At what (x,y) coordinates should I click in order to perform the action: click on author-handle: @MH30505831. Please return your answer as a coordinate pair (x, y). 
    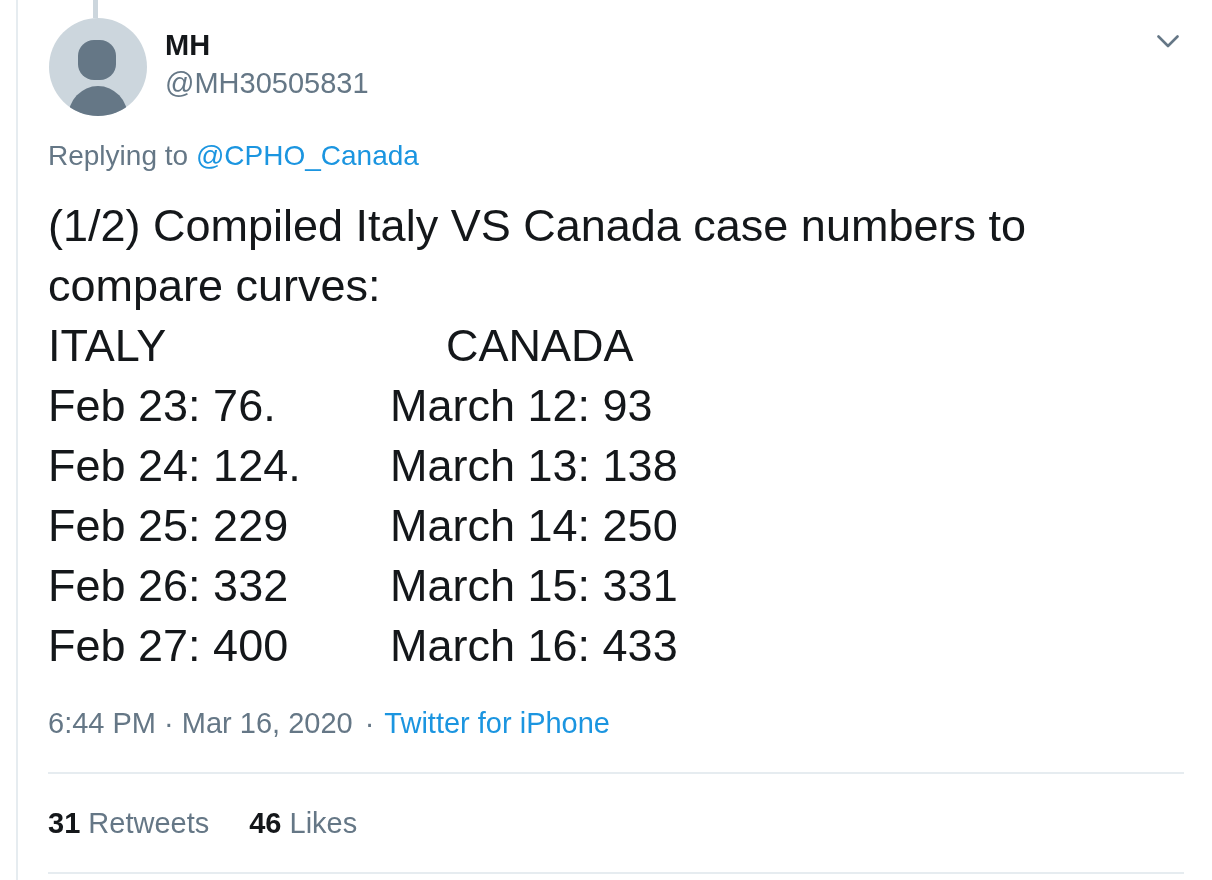
    Looking at the image, I should click on (267, 83).